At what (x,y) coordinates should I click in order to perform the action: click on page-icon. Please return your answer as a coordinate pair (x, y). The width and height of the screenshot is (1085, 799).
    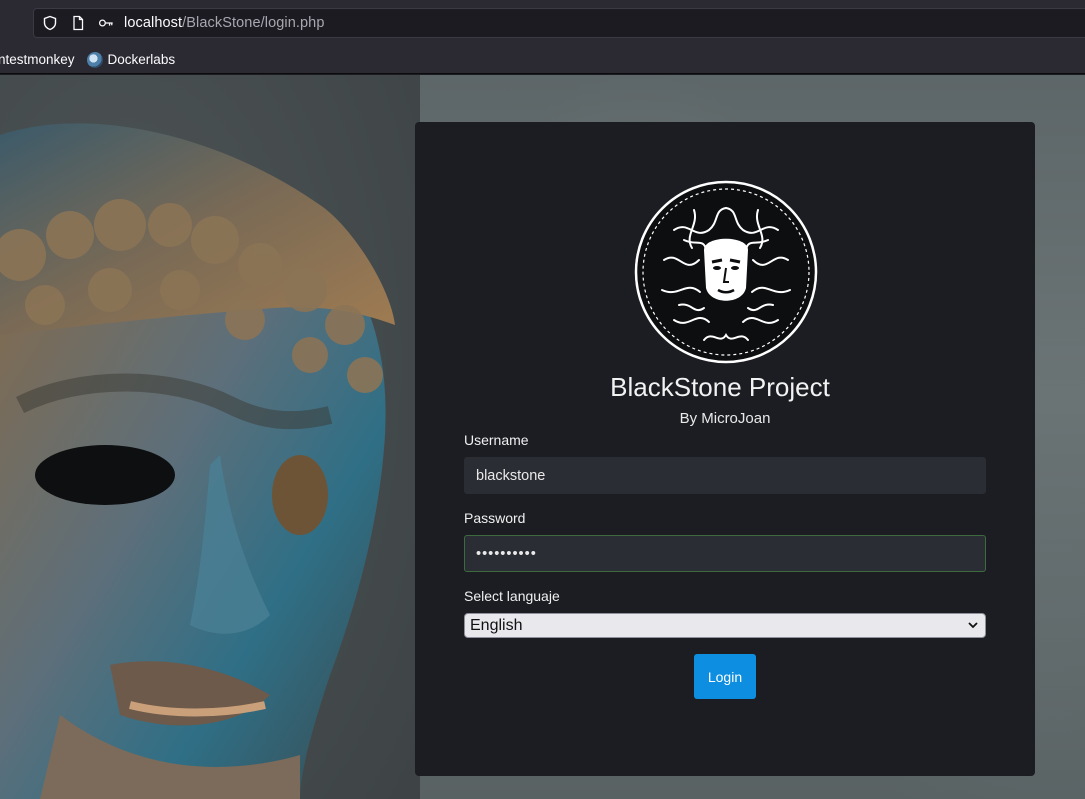
    Looking at the image, I should click on (78, 23).